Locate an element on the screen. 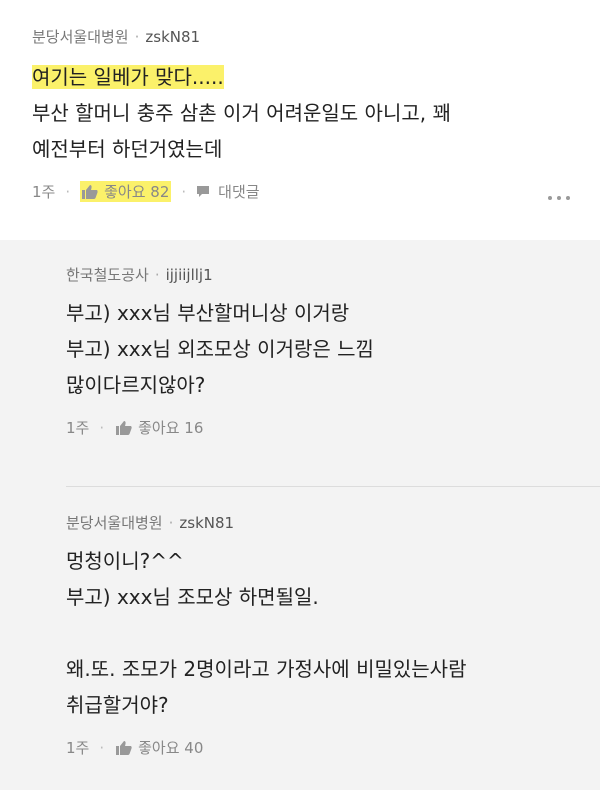  speech-bubble-icon is located at coordinates (203, 191).